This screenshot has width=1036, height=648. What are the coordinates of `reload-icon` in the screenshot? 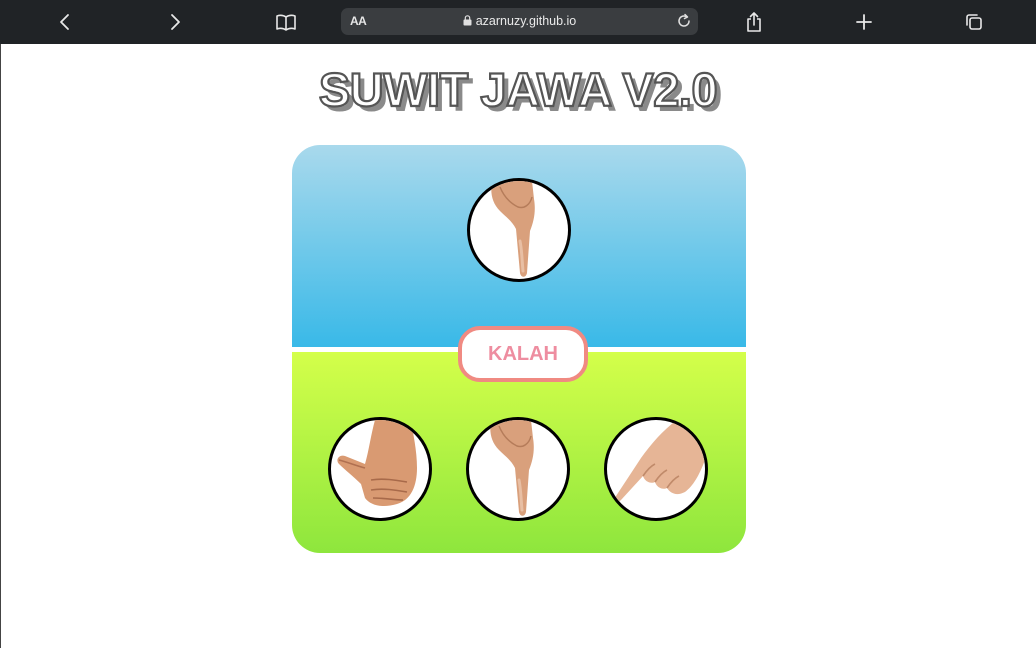 It's located at (684, 21).